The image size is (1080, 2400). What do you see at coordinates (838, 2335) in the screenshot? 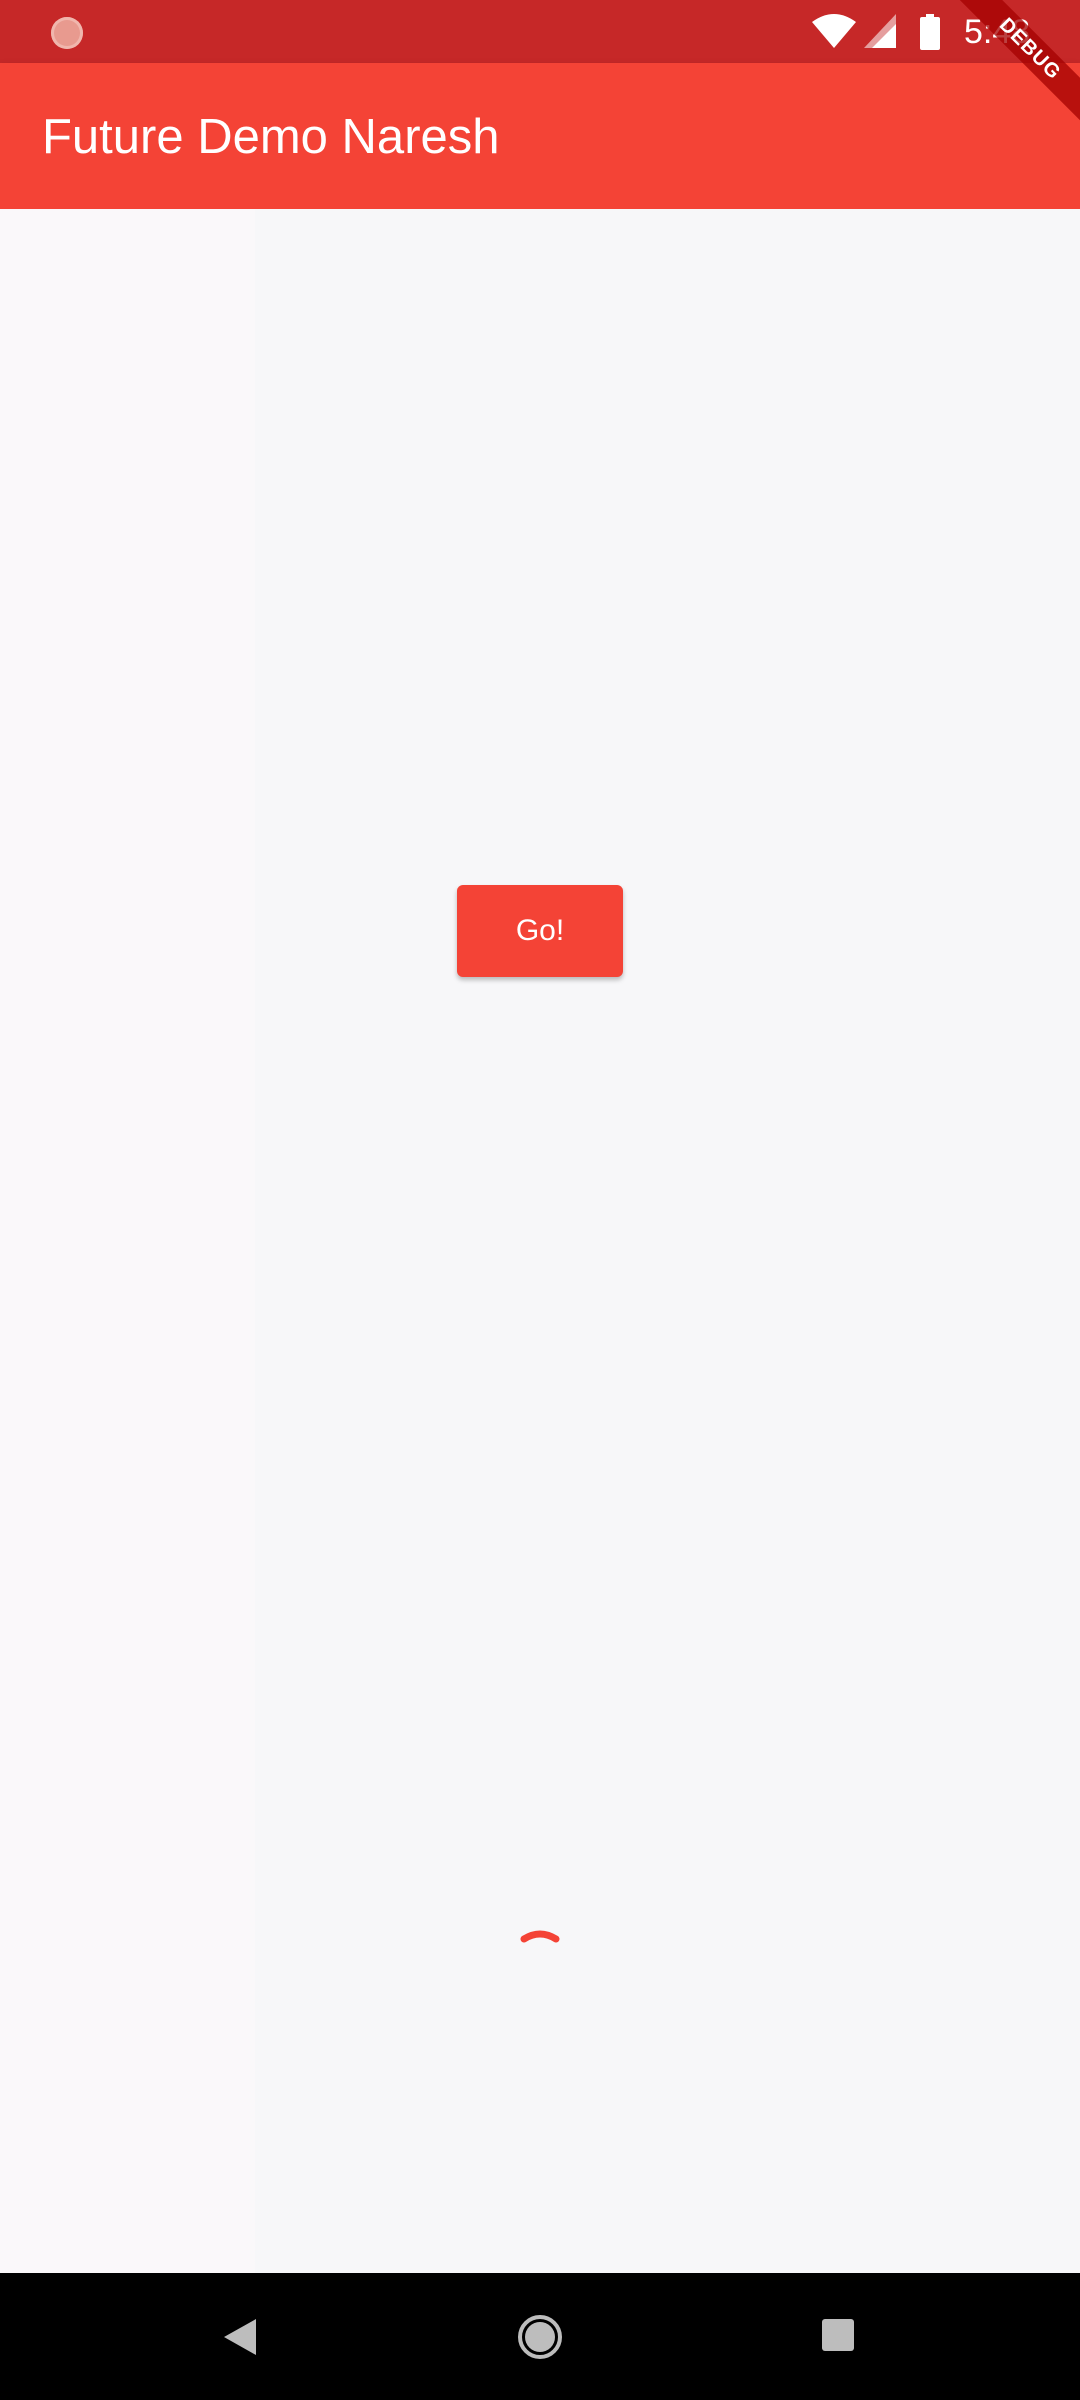
I see `recents-icon` at bounding box center [838, 2335].